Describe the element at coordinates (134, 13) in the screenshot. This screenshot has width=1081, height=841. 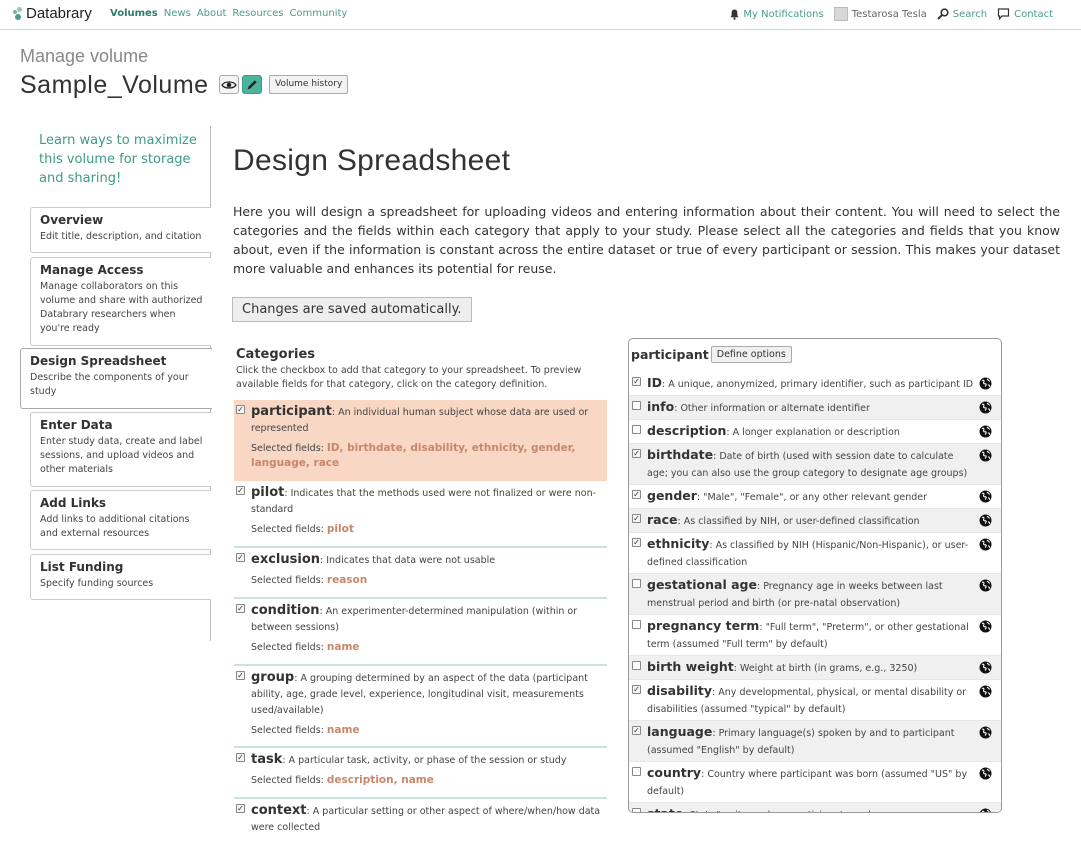
I see `nav-link-volumes: Volumes` at that location.